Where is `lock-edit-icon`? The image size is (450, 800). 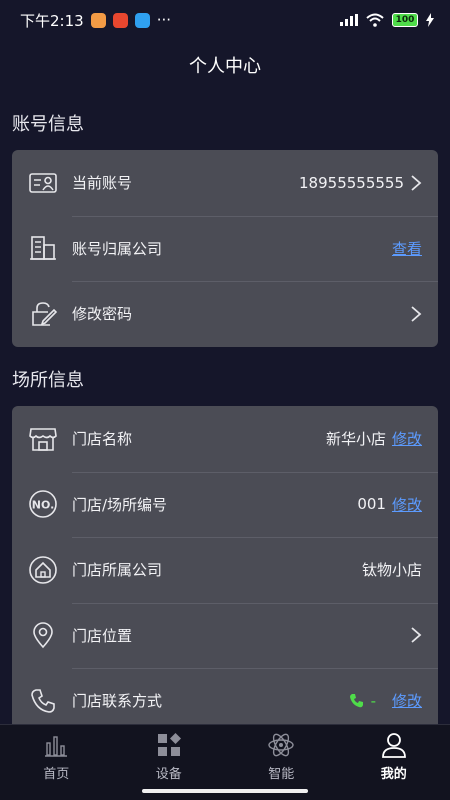 lock-edit-icon is located at coordinates (43, 314).